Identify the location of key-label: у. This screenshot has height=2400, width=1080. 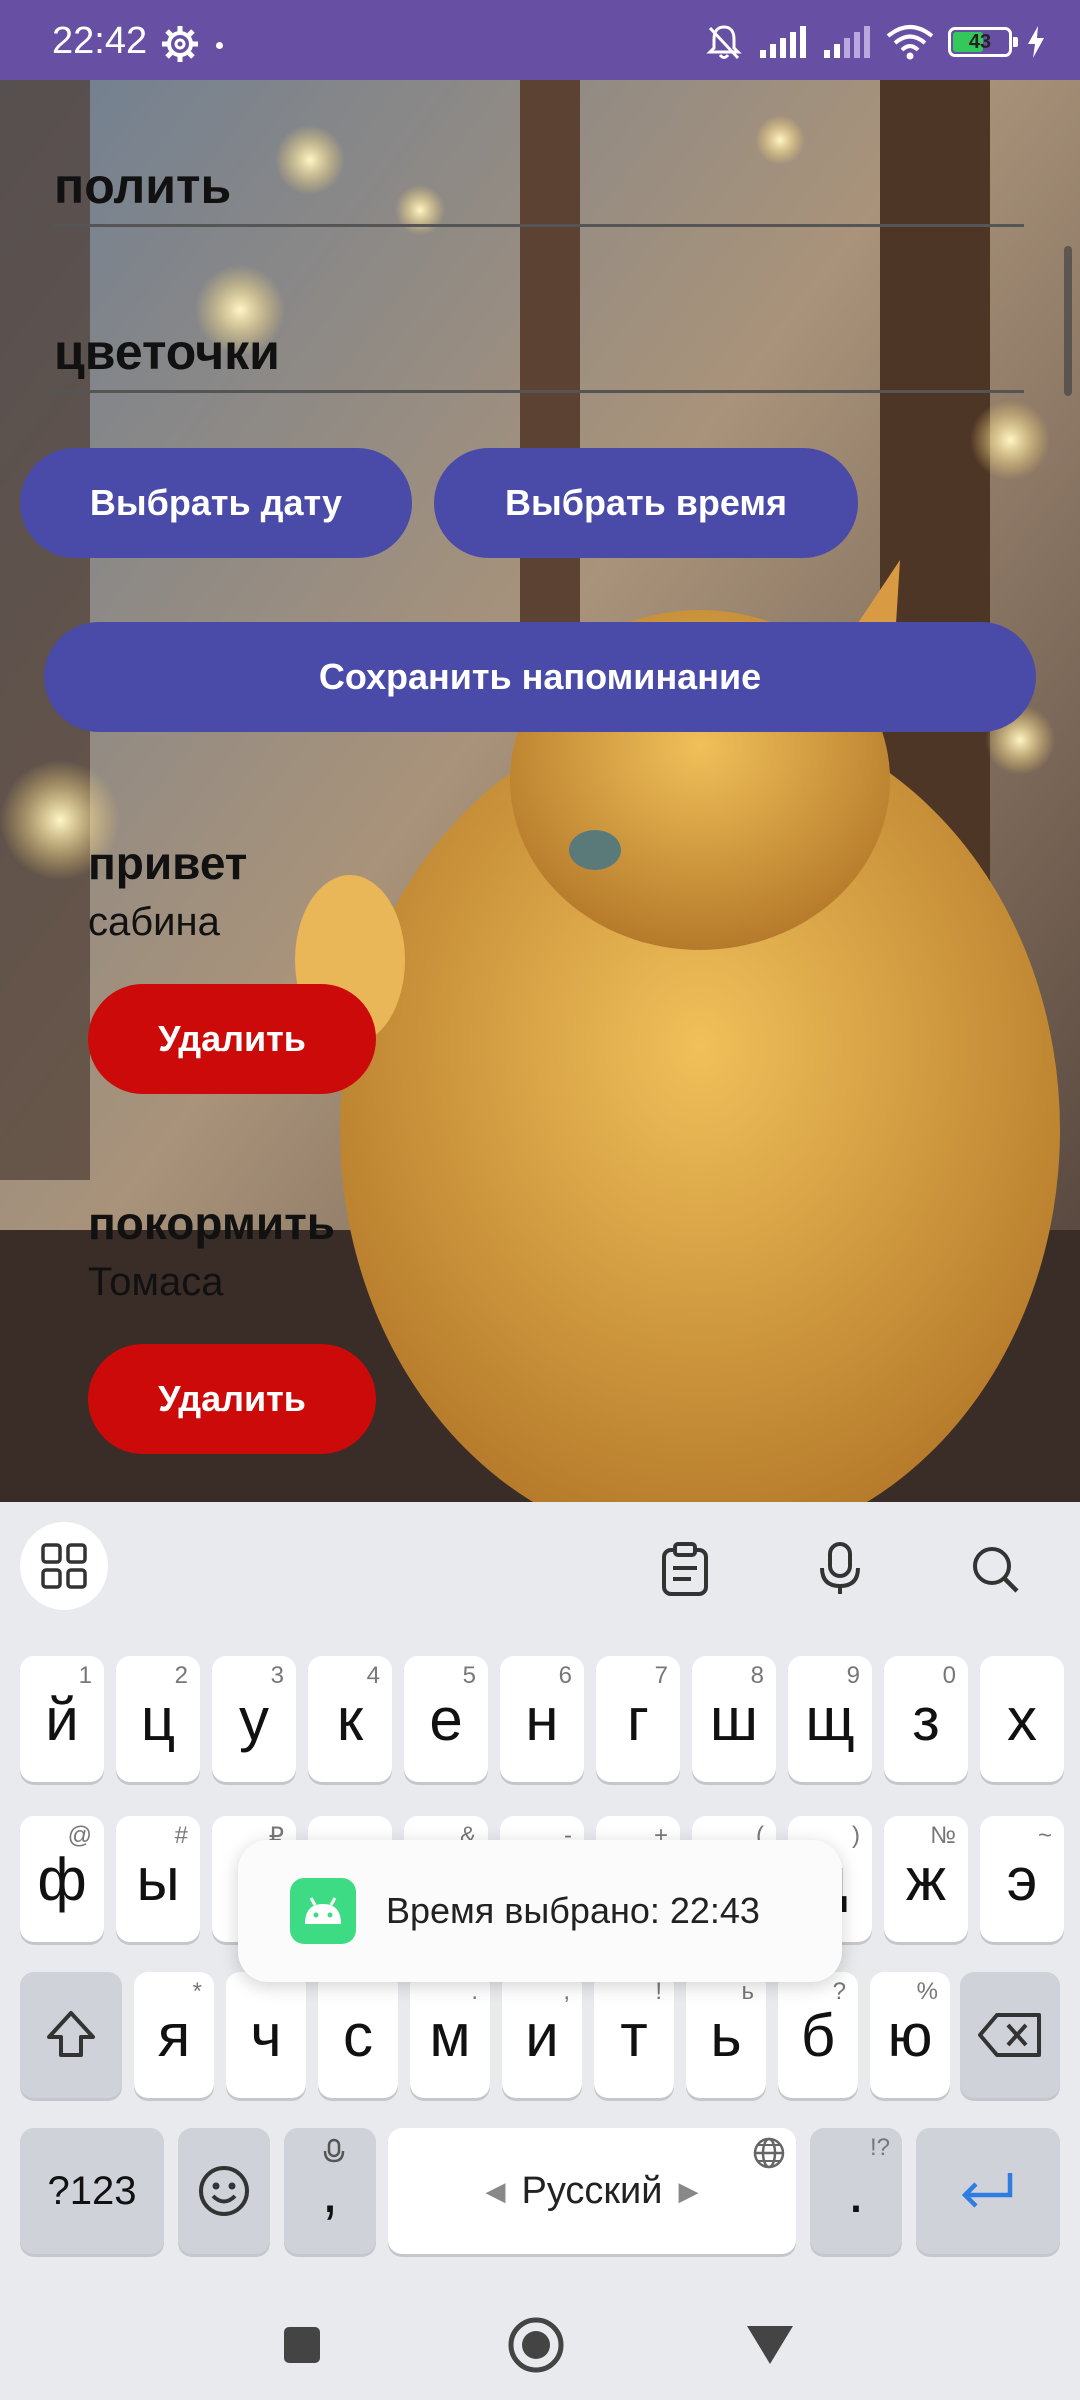
(254, 1719).